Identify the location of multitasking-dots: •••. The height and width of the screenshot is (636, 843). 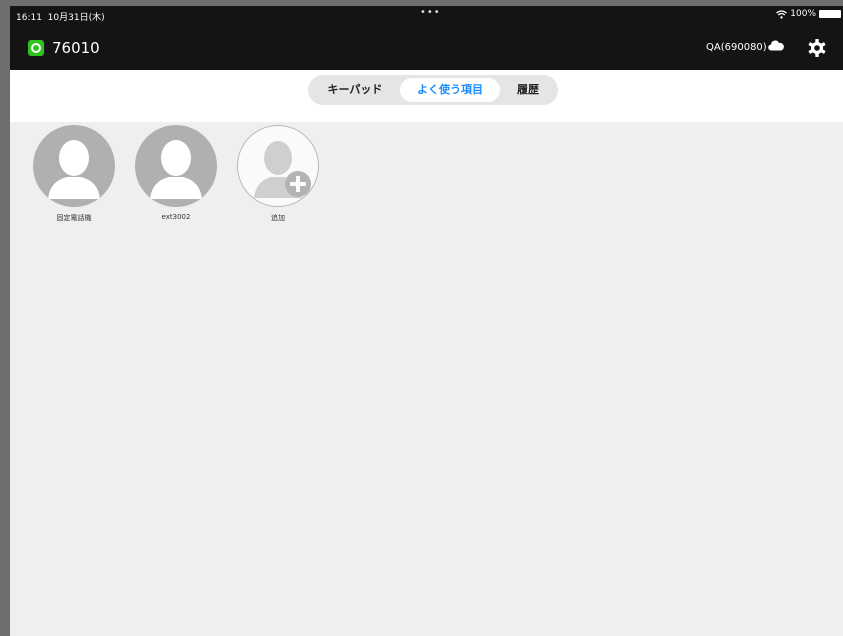
(430, 12).